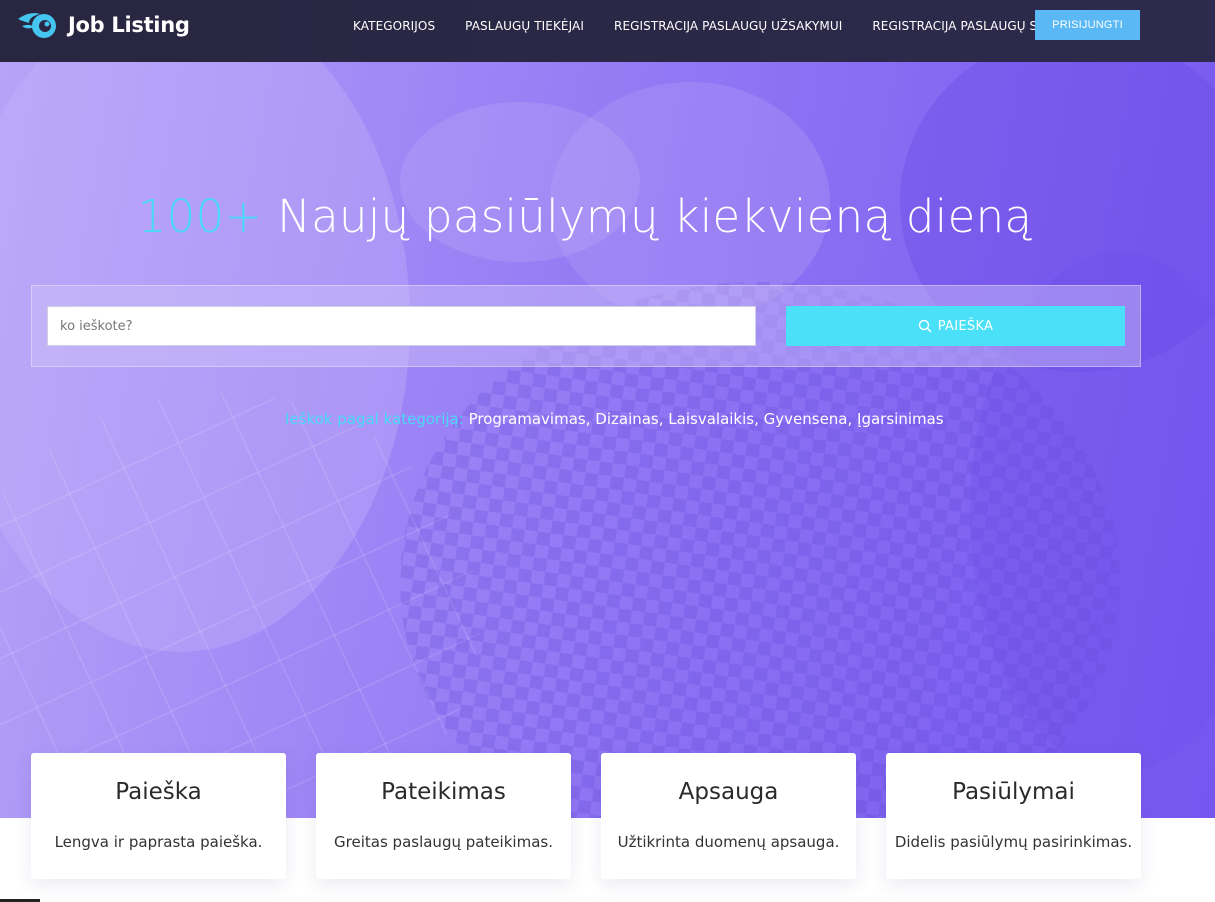 The height and width of the screenshot is (902, 1215). I want to click on category-link-dizainas: Dizainas, so click(626, 419).